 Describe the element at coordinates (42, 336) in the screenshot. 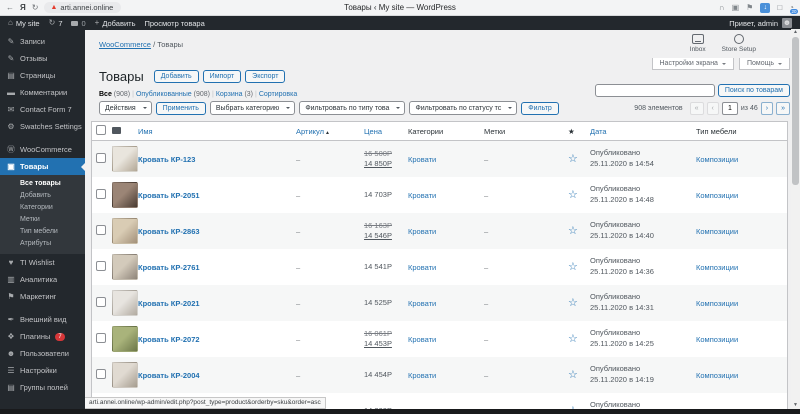

I see `sidebar-item-plugins: ❖ Плагины 7` at that location.